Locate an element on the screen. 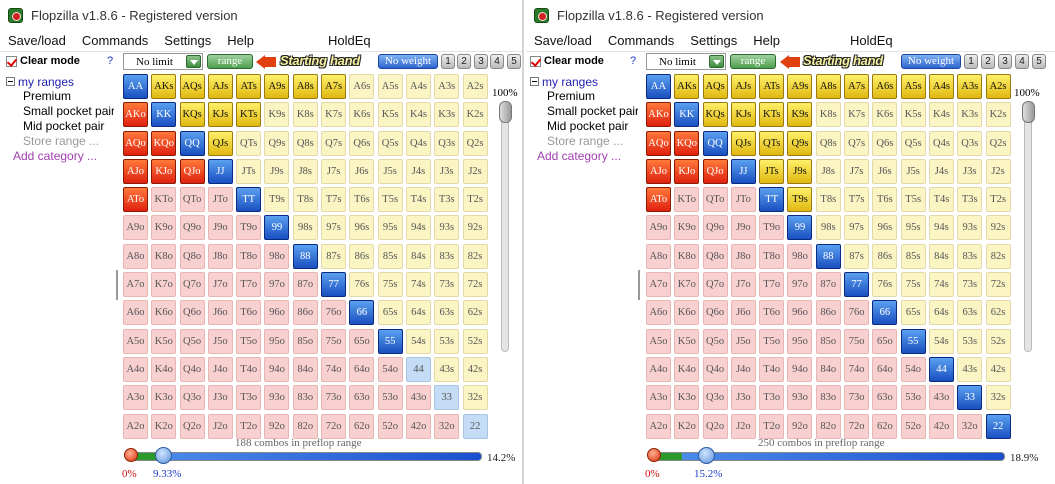 The width and height of the screenshot is (1055, 484). hand-cell-52o: 52o is located at coordinates (913, 426).